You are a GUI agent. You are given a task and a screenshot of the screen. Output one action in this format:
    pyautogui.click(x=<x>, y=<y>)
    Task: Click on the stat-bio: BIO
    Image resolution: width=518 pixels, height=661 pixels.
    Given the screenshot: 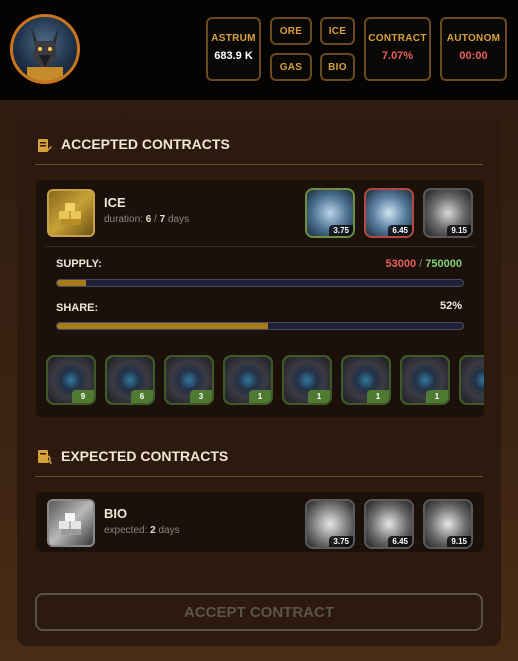 What is the action you would take?
    pyautogui.click(x=337, y=67)
    